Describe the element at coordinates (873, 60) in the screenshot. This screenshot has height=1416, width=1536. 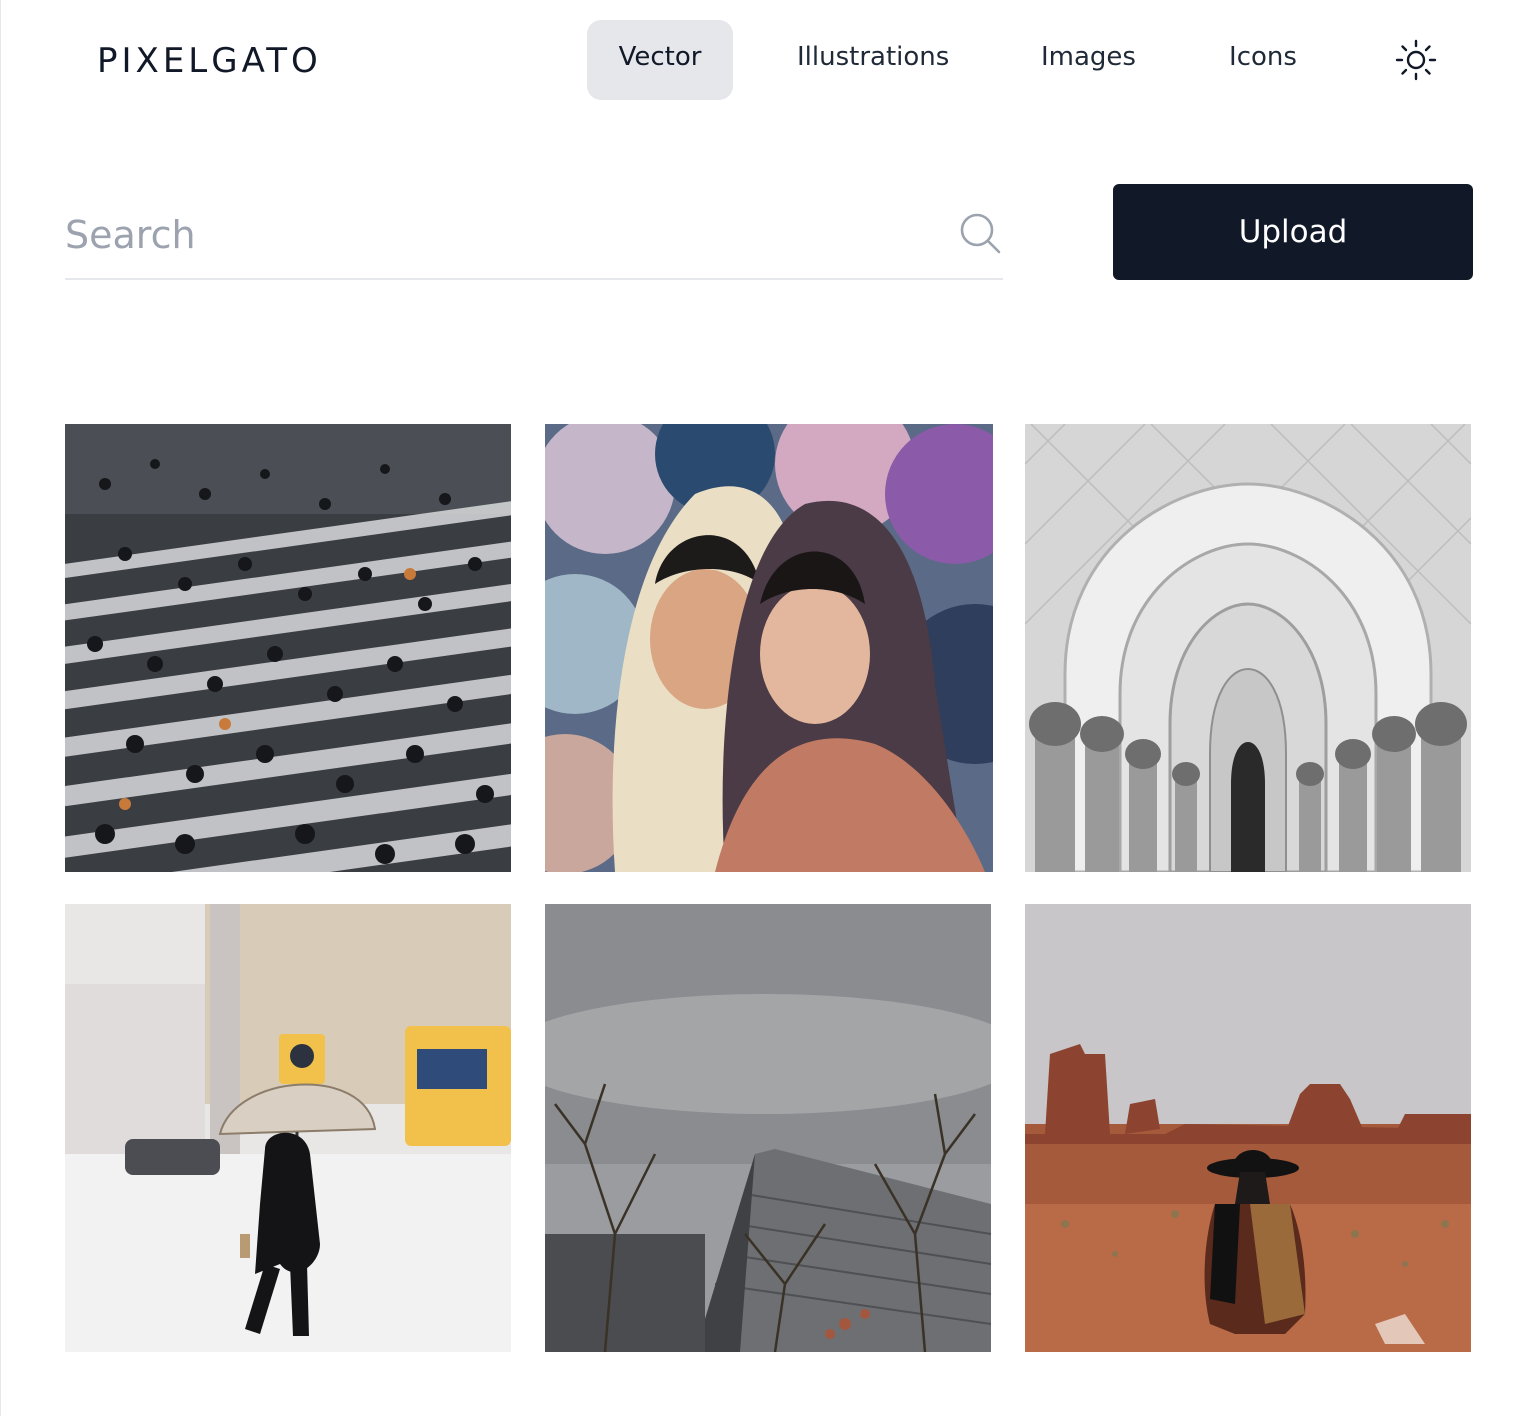
I see `nav-item-illustrations: Illustrations` at that location.